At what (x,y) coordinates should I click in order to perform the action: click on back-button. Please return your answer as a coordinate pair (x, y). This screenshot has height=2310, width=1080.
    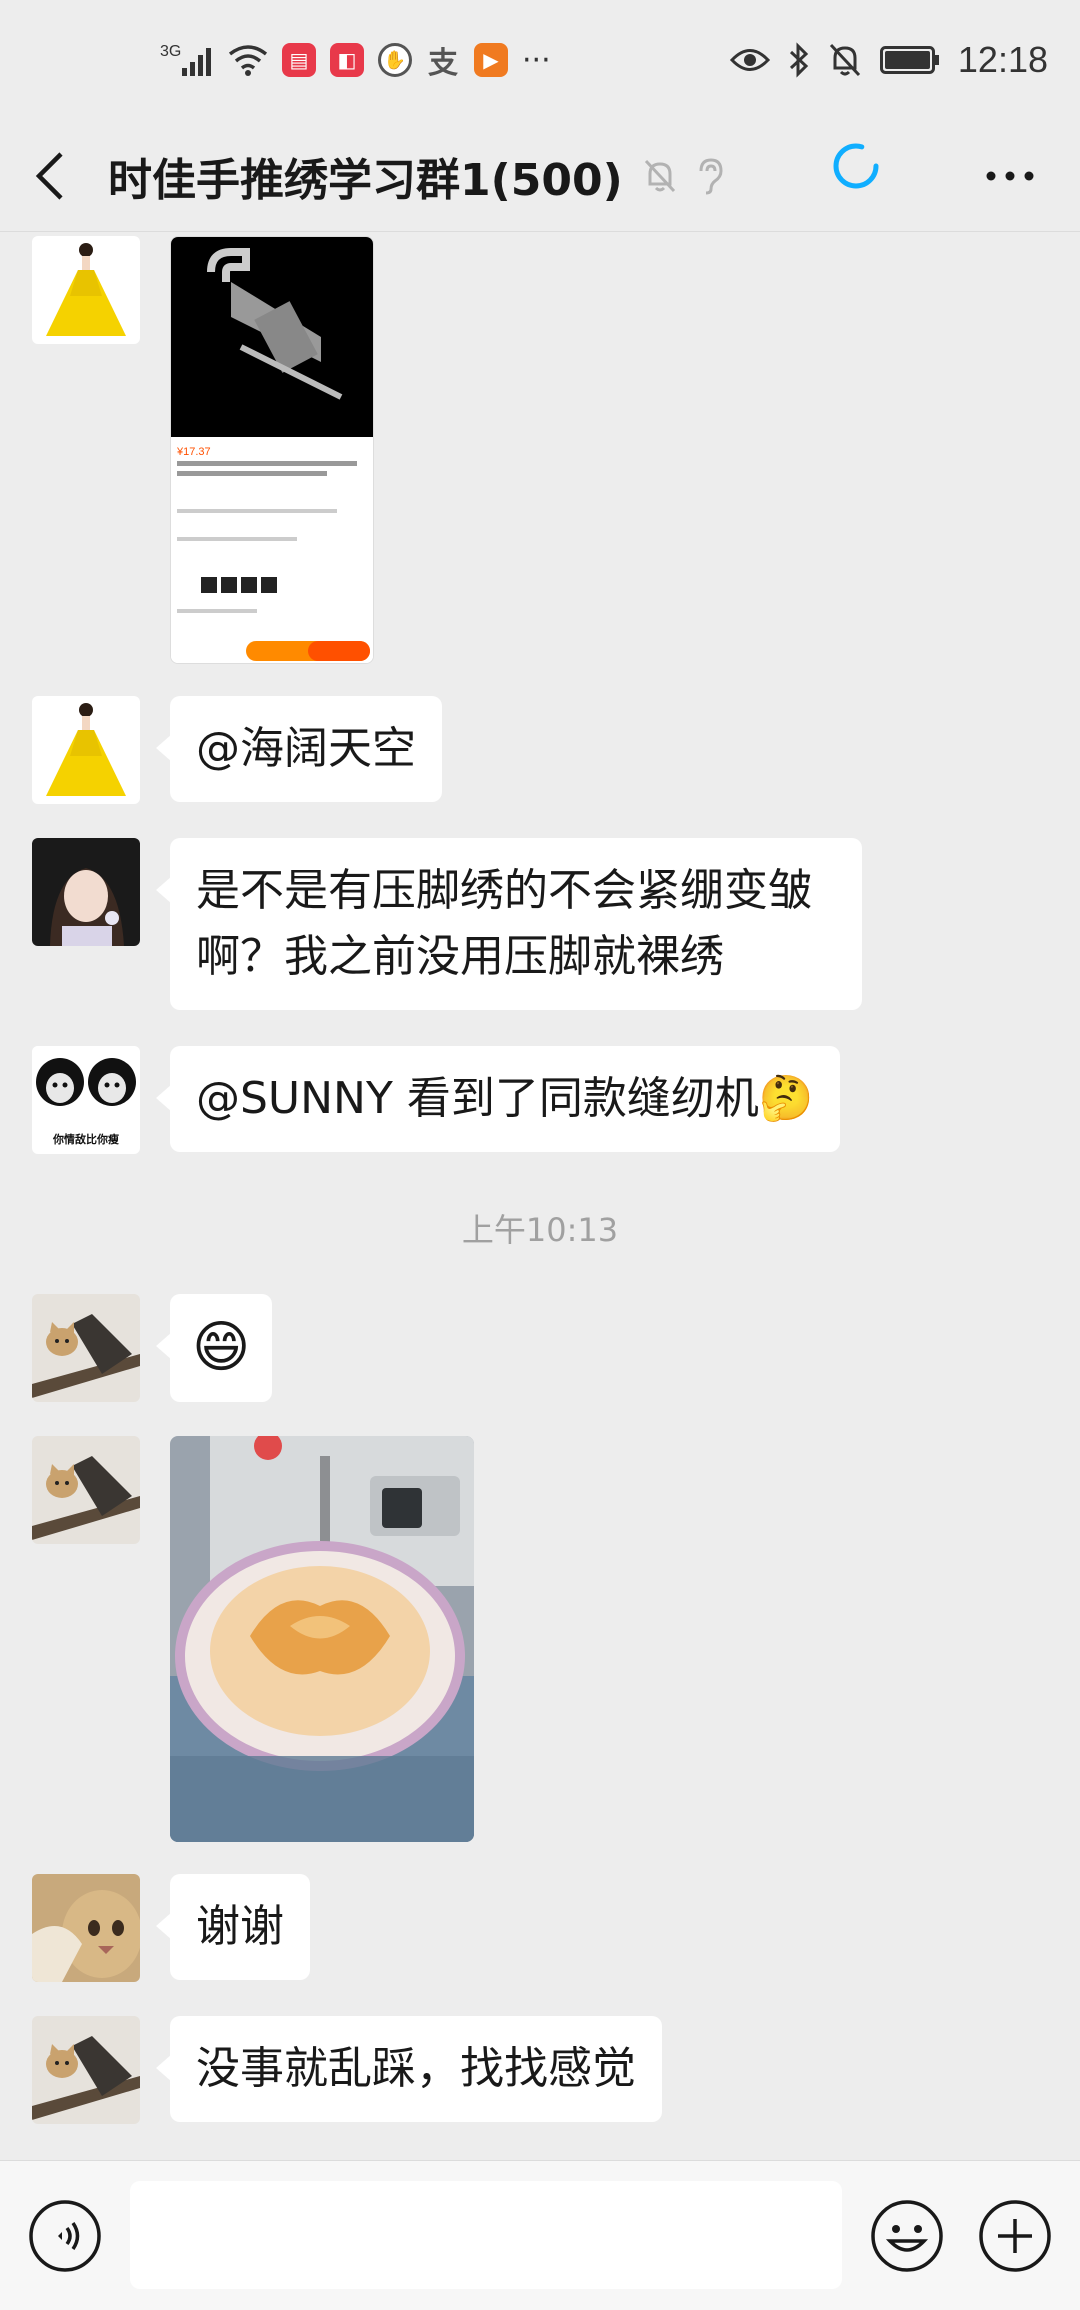
    Looking at the image, I should click on (50, 176).